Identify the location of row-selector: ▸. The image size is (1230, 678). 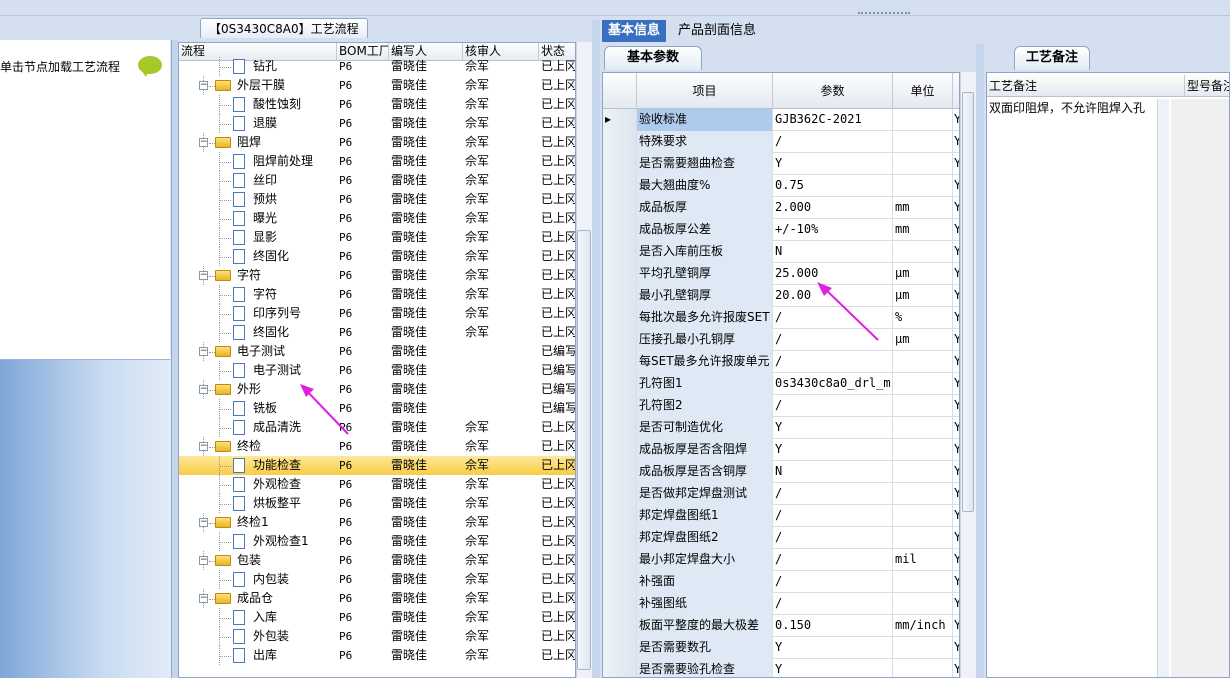
(620, 120).